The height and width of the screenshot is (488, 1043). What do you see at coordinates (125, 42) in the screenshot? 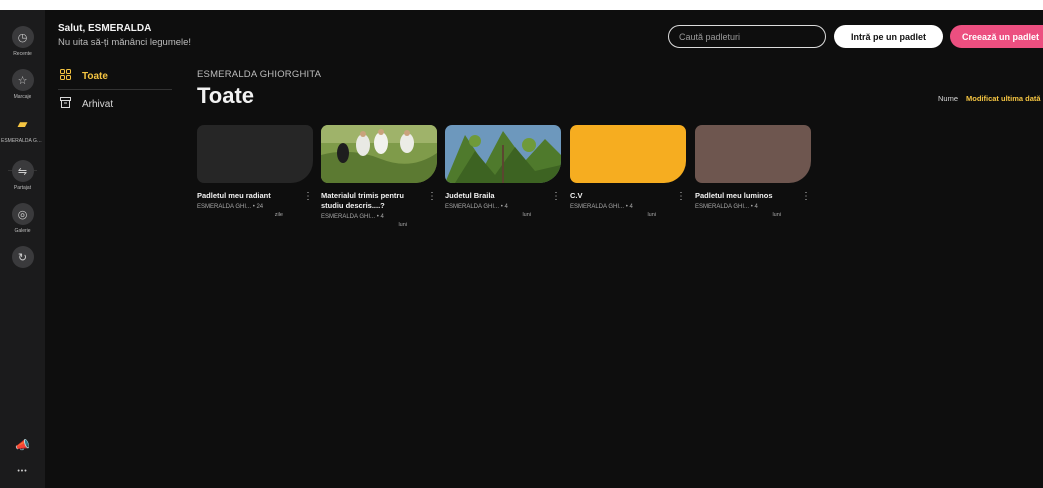
I see `greeting-subtitle: Nu uita să-ți mănânci legumele!` at bounding box center [125, 42].